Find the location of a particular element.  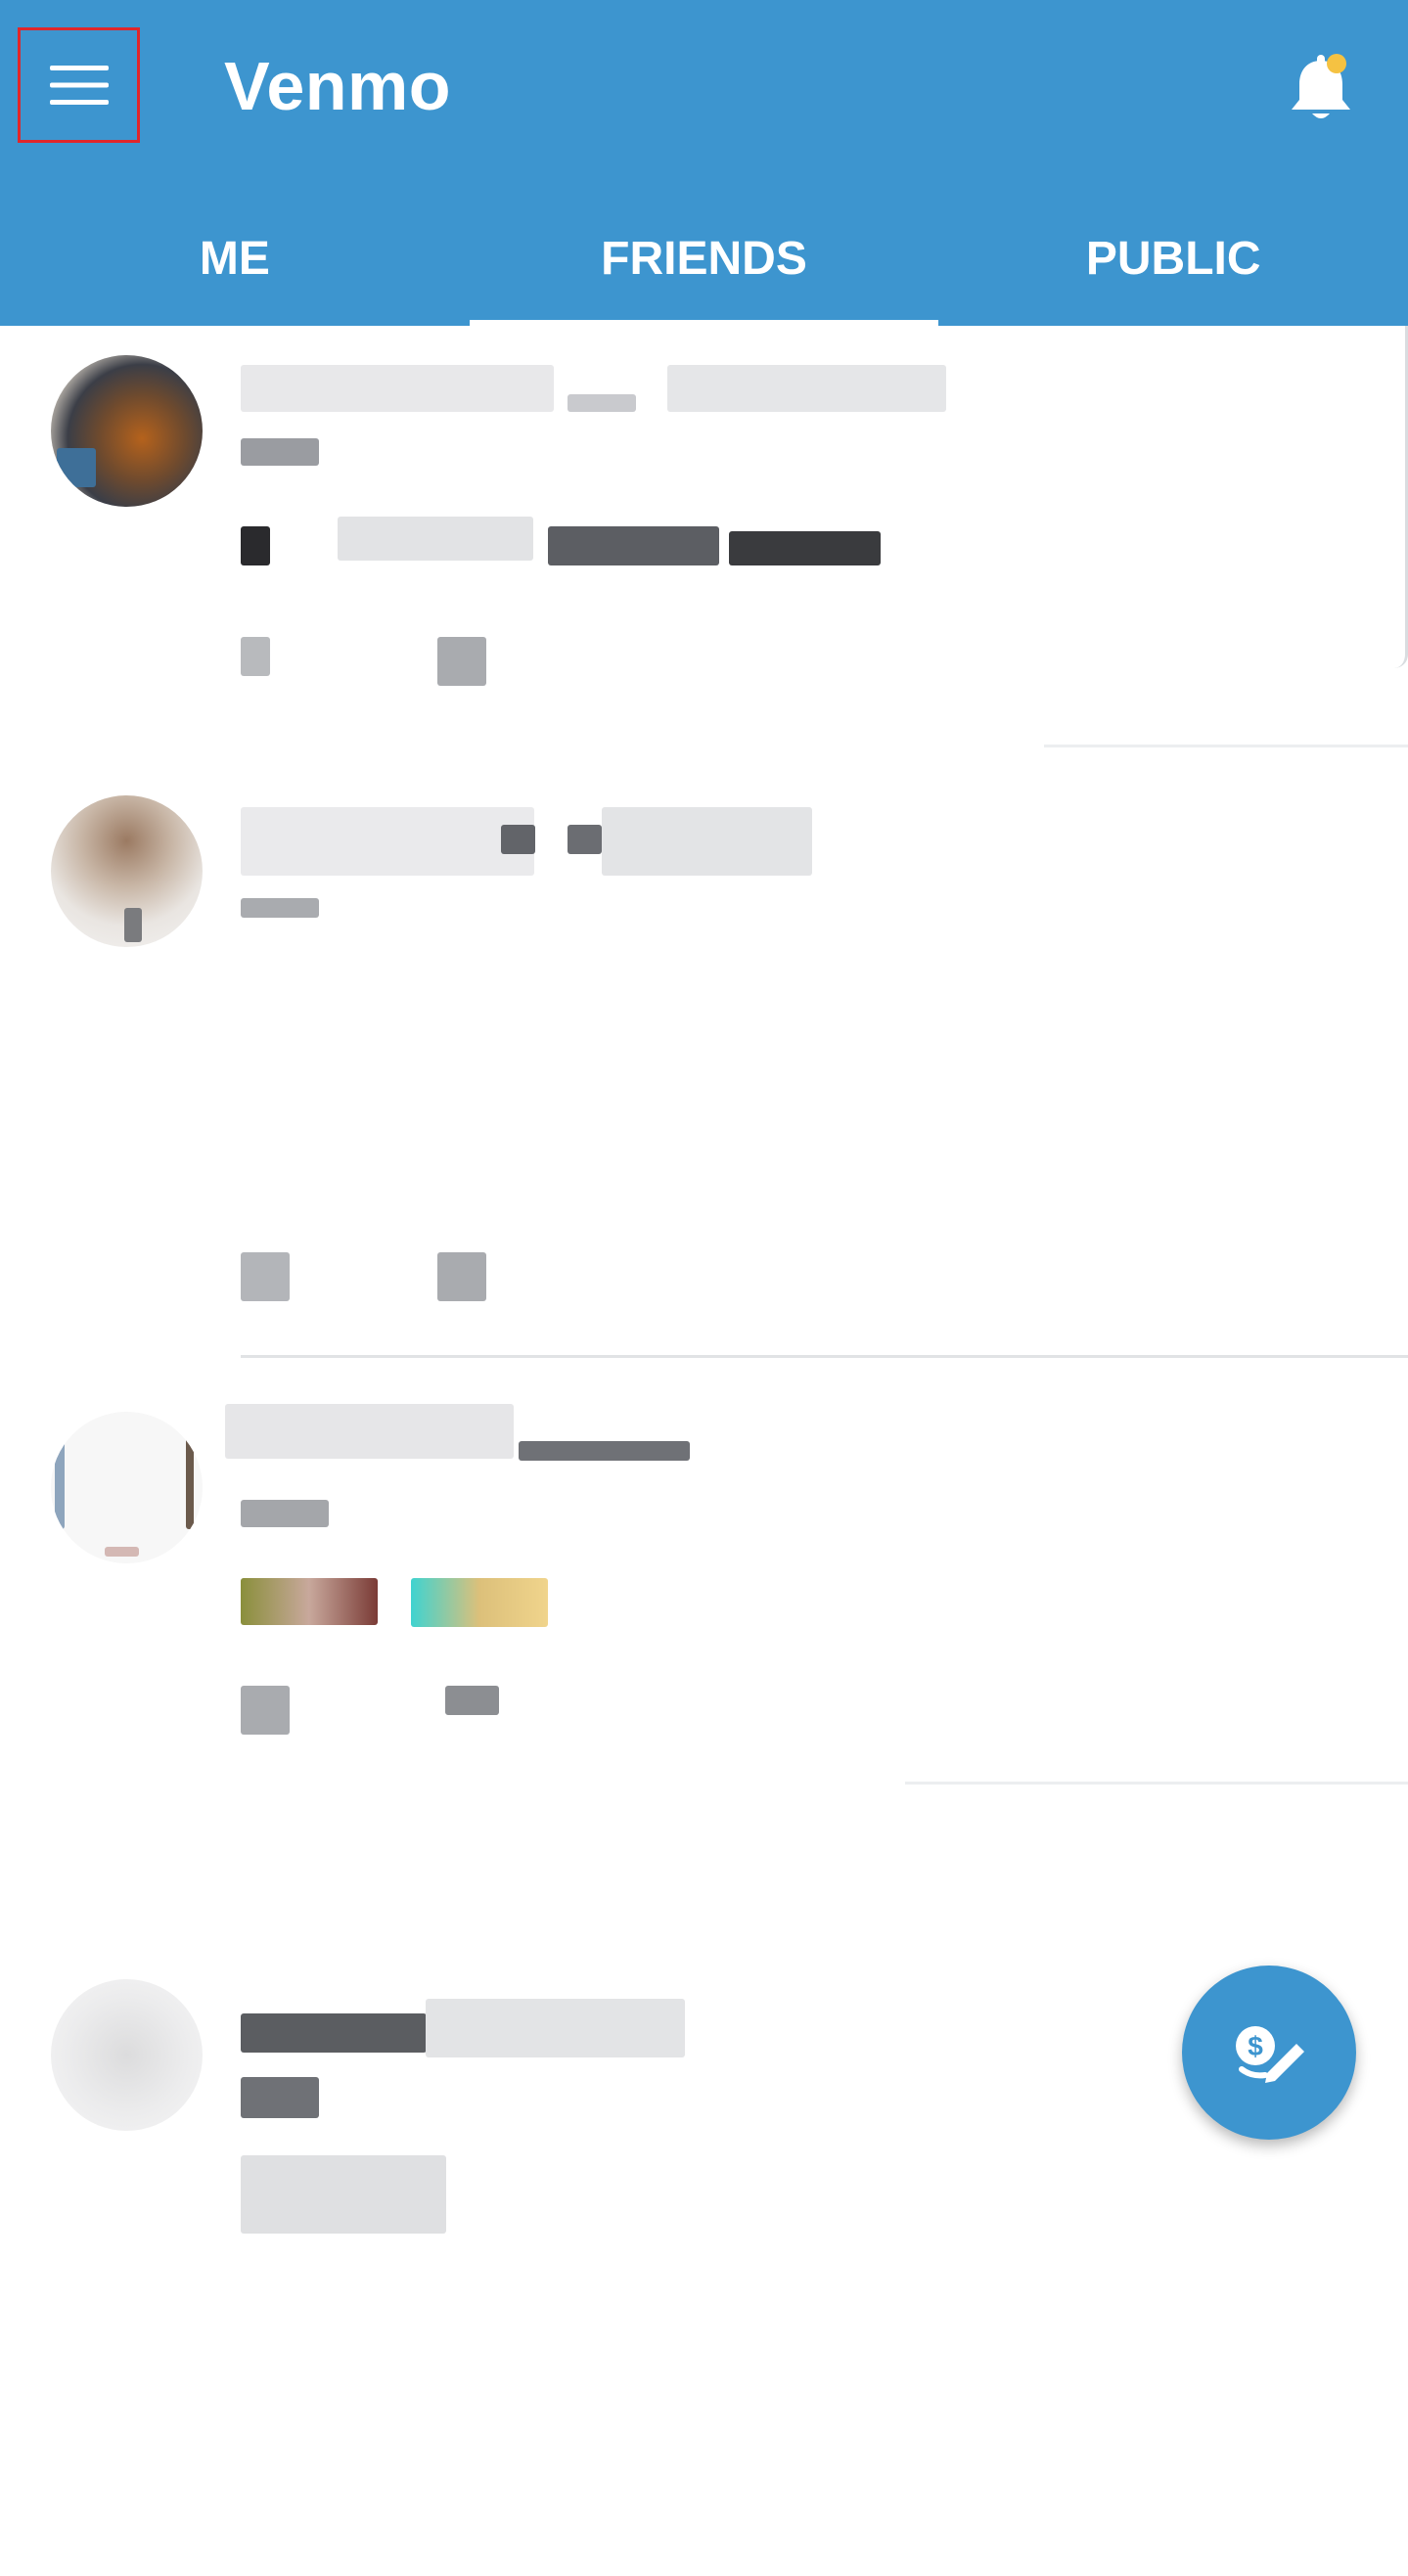

app-bar: Venmo ME FRIENDS PUBLIC is located at coordinates (704, 163).